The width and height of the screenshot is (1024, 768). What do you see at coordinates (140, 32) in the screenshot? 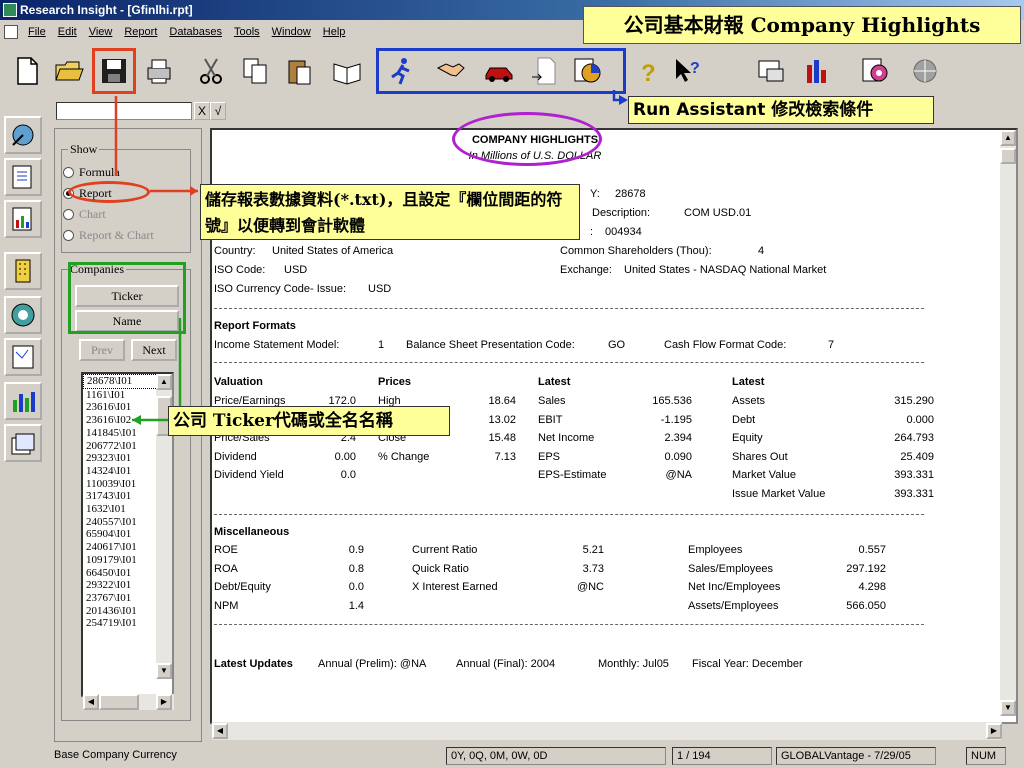
I see `menu-report: Report` at bounding box center [140, 32].